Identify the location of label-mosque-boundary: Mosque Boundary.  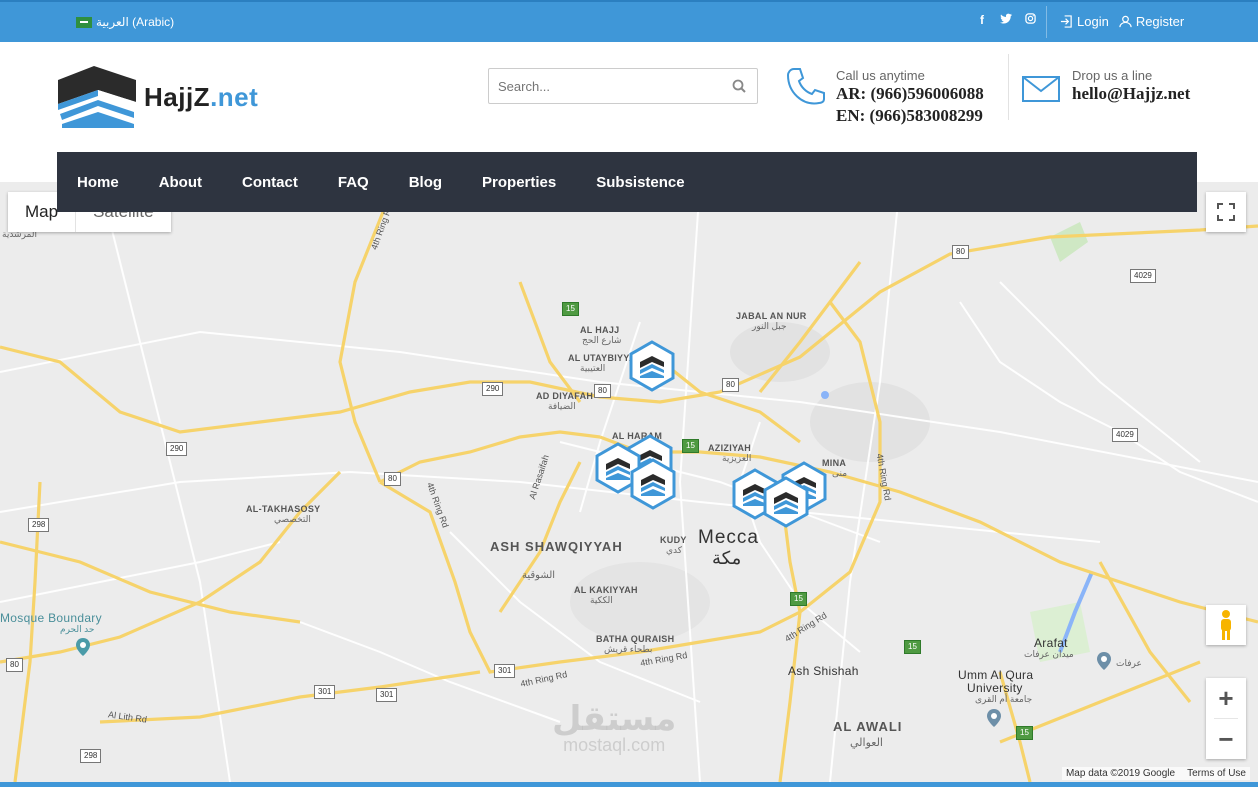
(51, 618).